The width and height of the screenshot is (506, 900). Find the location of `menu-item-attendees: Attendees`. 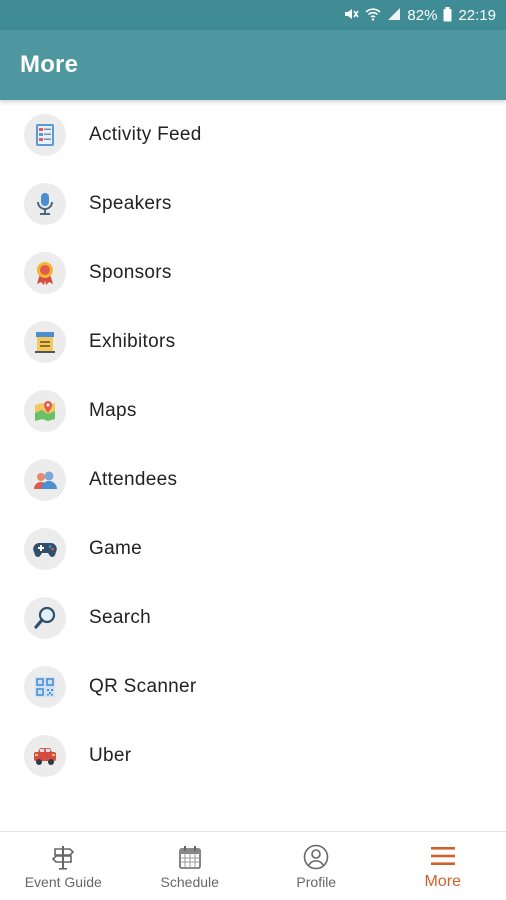

menu-item-attendees: Attendees is located at coordinates (253, 479).